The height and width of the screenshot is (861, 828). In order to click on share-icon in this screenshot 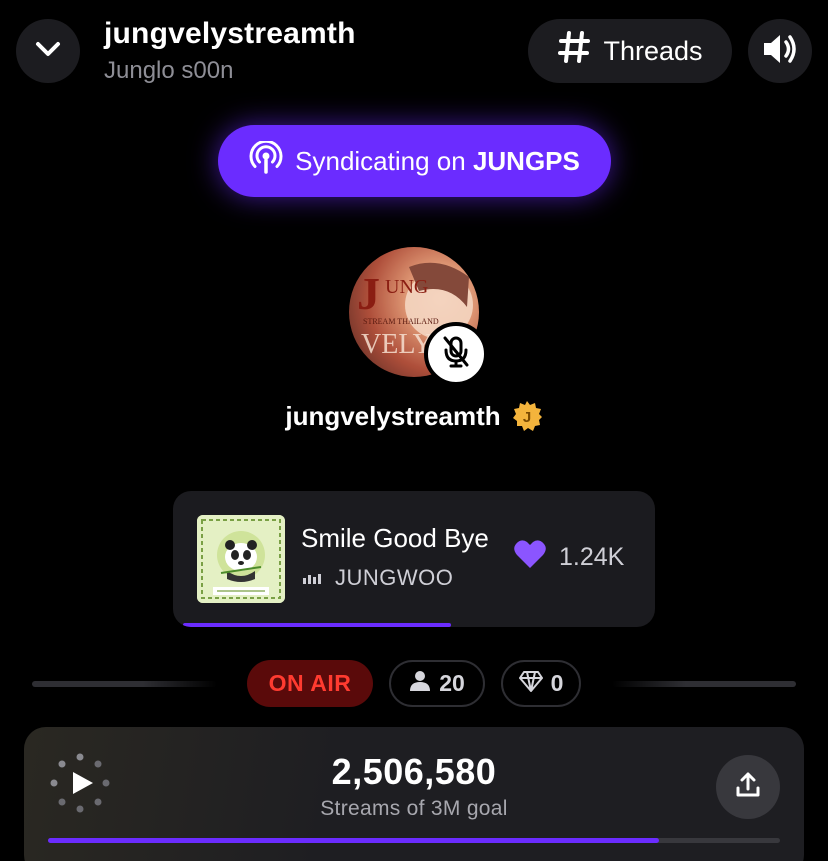, I will do `click(748, 787)`.